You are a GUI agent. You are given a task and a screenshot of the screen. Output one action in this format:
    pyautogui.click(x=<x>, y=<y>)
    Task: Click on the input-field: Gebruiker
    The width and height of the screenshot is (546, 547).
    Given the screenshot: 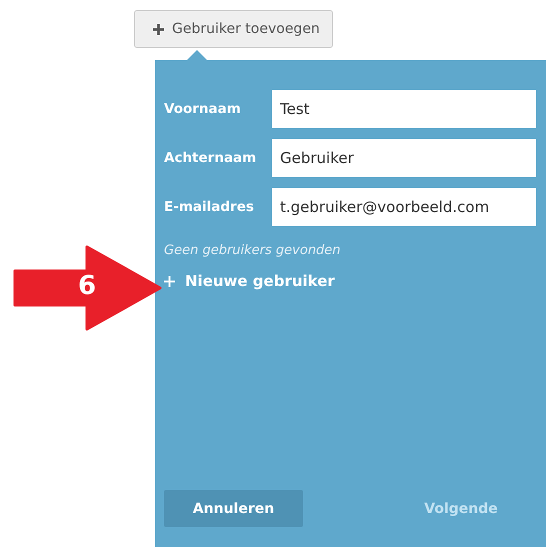 What is the action you would take?
    pyautogui.click(x=404, y=158)
    